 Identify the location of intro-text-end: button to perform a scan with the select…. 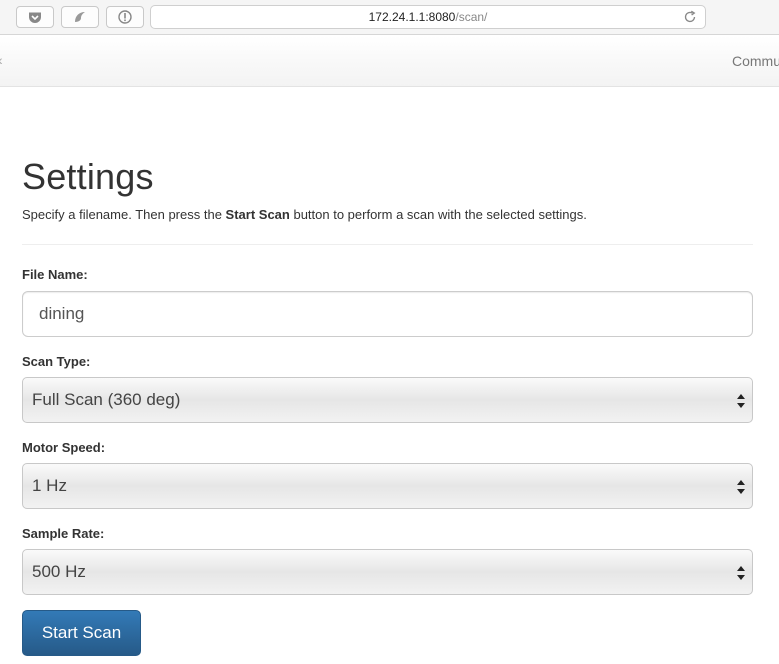
(438, 214).